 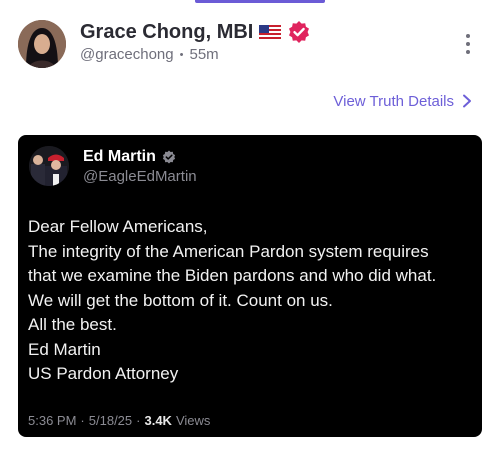 What do you see at coordinates (119, 157) in the screenshot?
I see `embedded-author-name: Ed Martin` at bounding box center [119, 157].